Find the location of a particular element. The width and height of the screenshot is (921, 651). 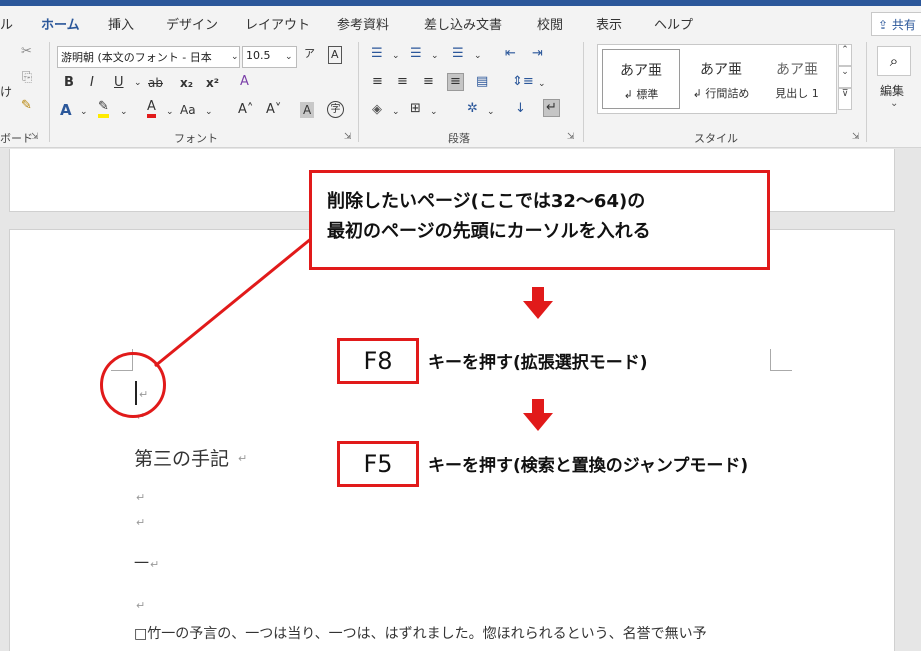

f8-key-box: F8 is located at coordinates (378, 361).